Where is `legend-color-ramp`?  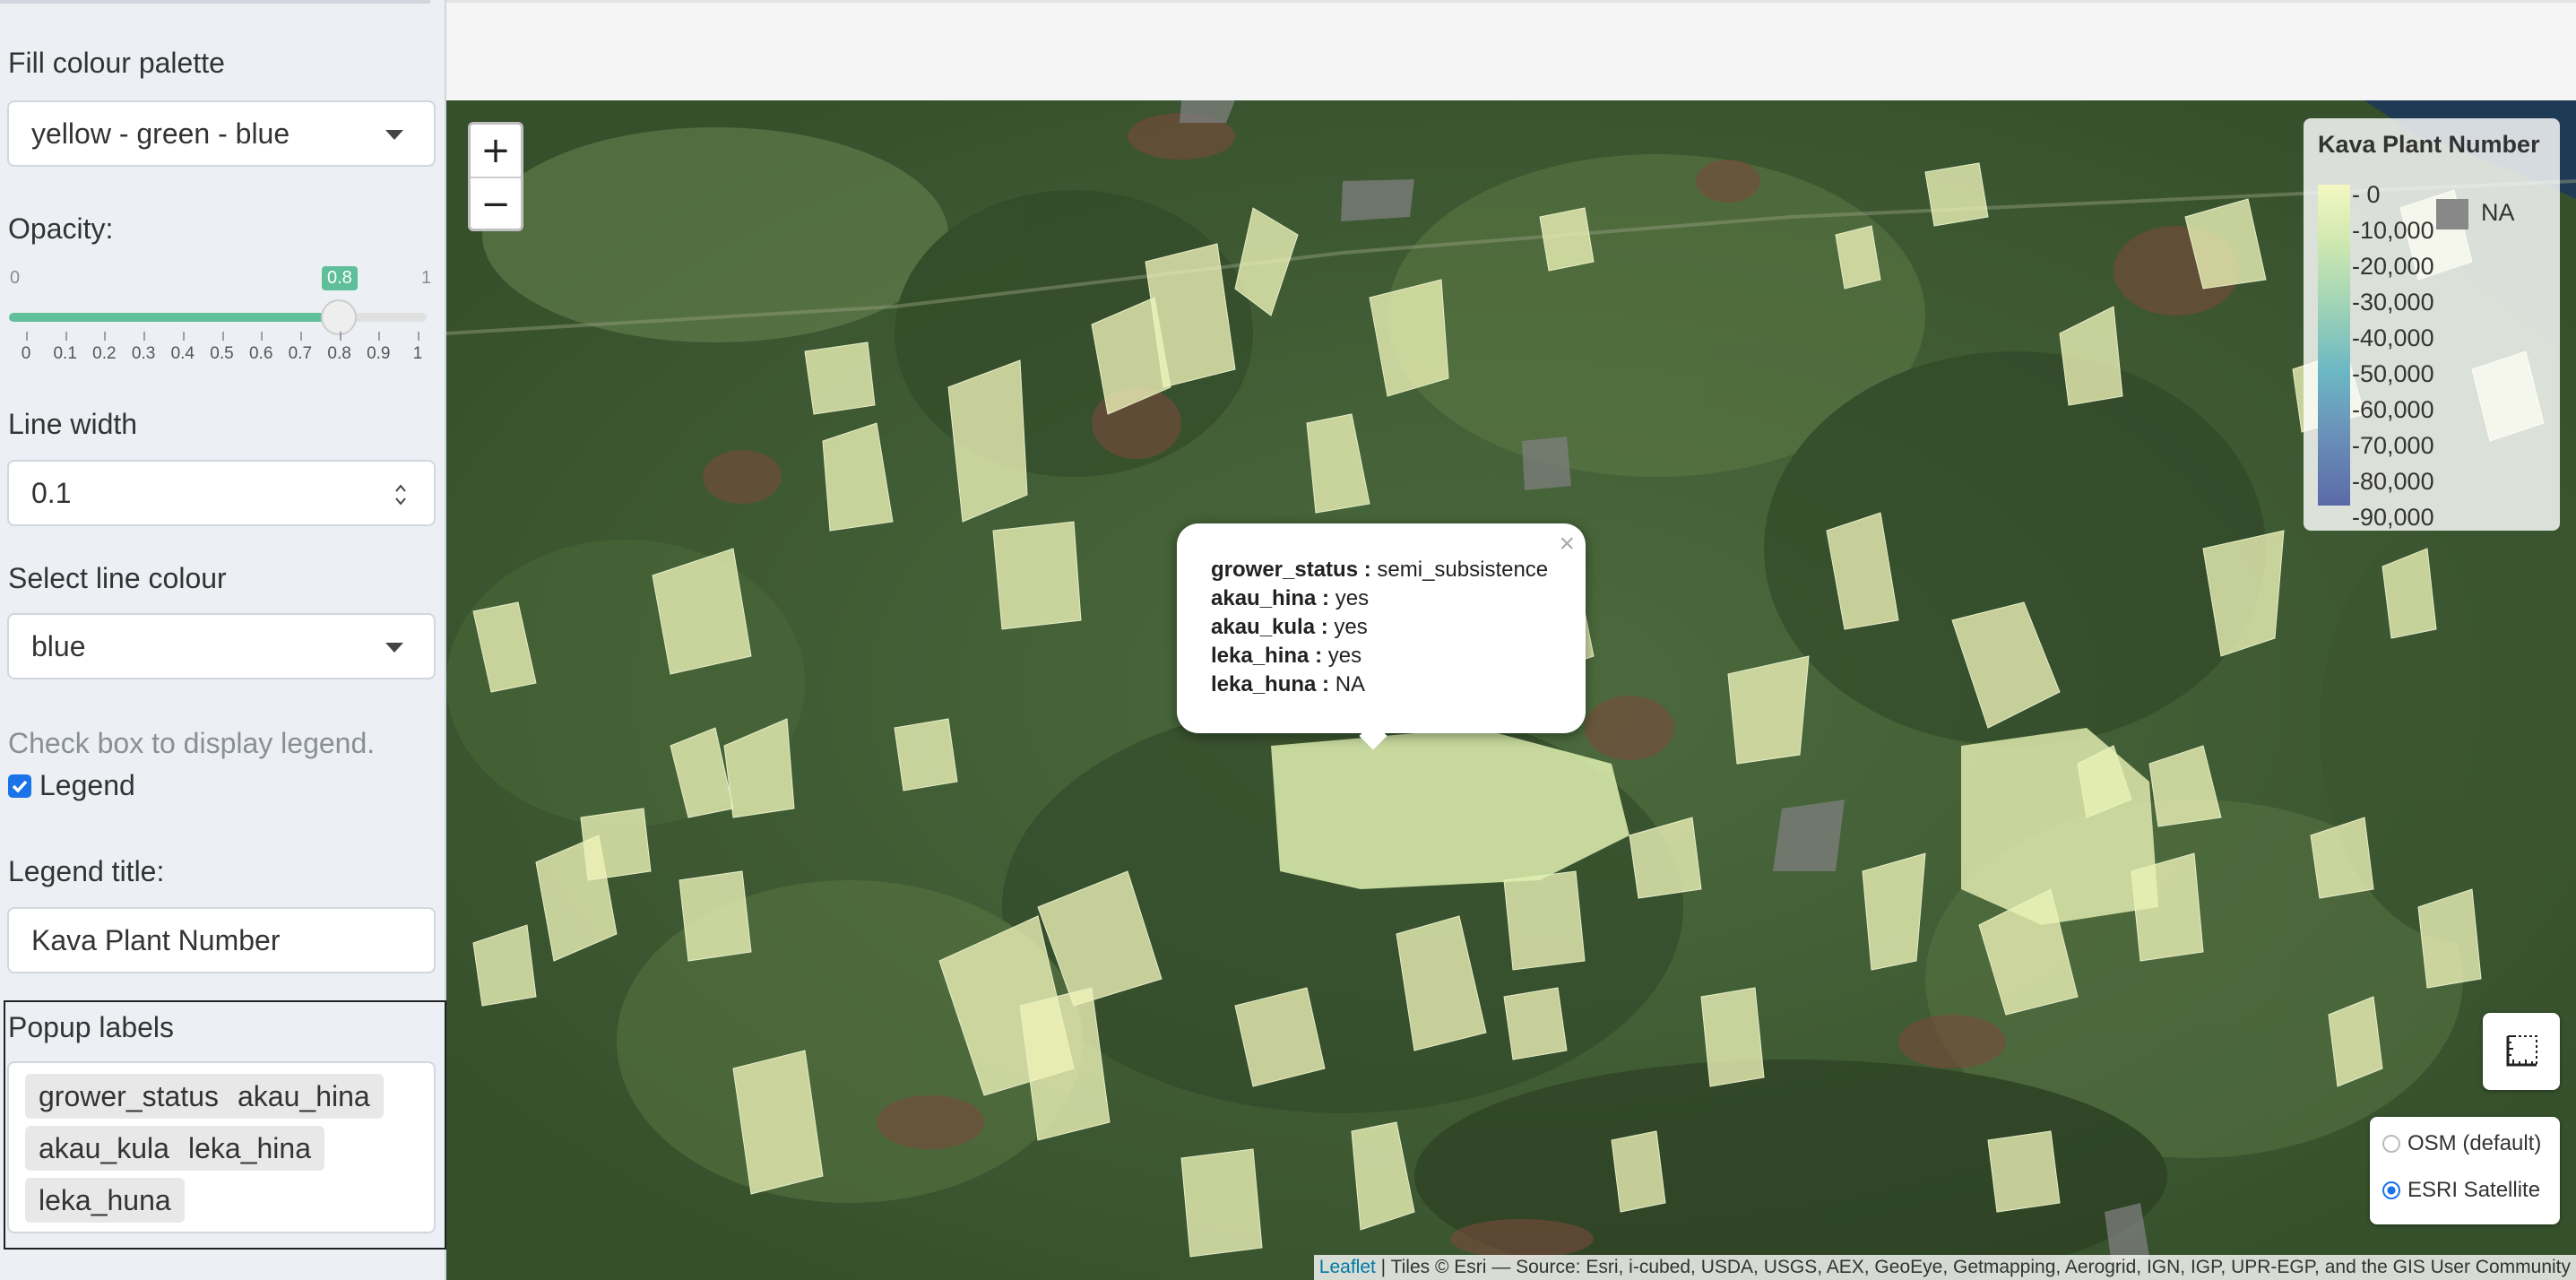
legend-color-ramp is located at coordinates (2334, 345).